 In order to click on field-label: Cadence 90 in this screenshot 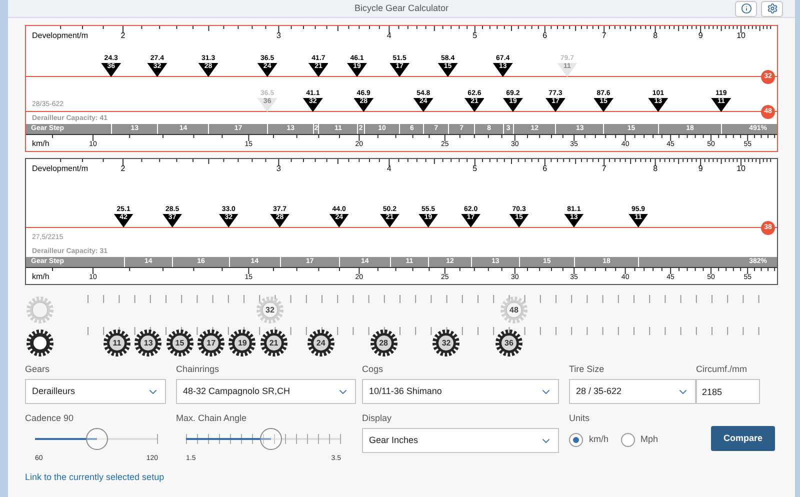, I will do `click(50, 418)`.